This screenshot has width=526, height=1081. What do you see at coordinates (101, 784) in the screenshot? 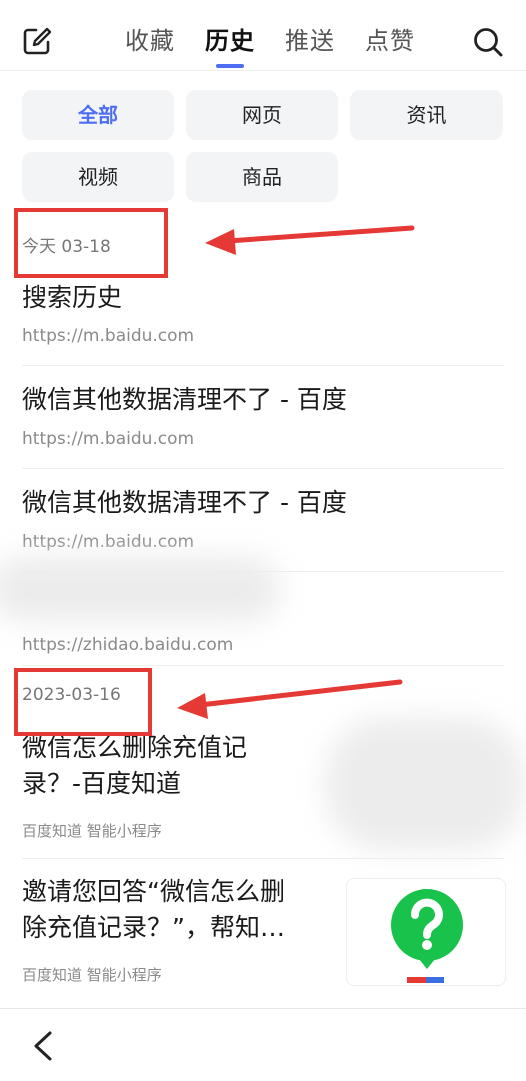
I see `history-item-title-line2: 录？-百度知道` at bounding box center [101, 784].